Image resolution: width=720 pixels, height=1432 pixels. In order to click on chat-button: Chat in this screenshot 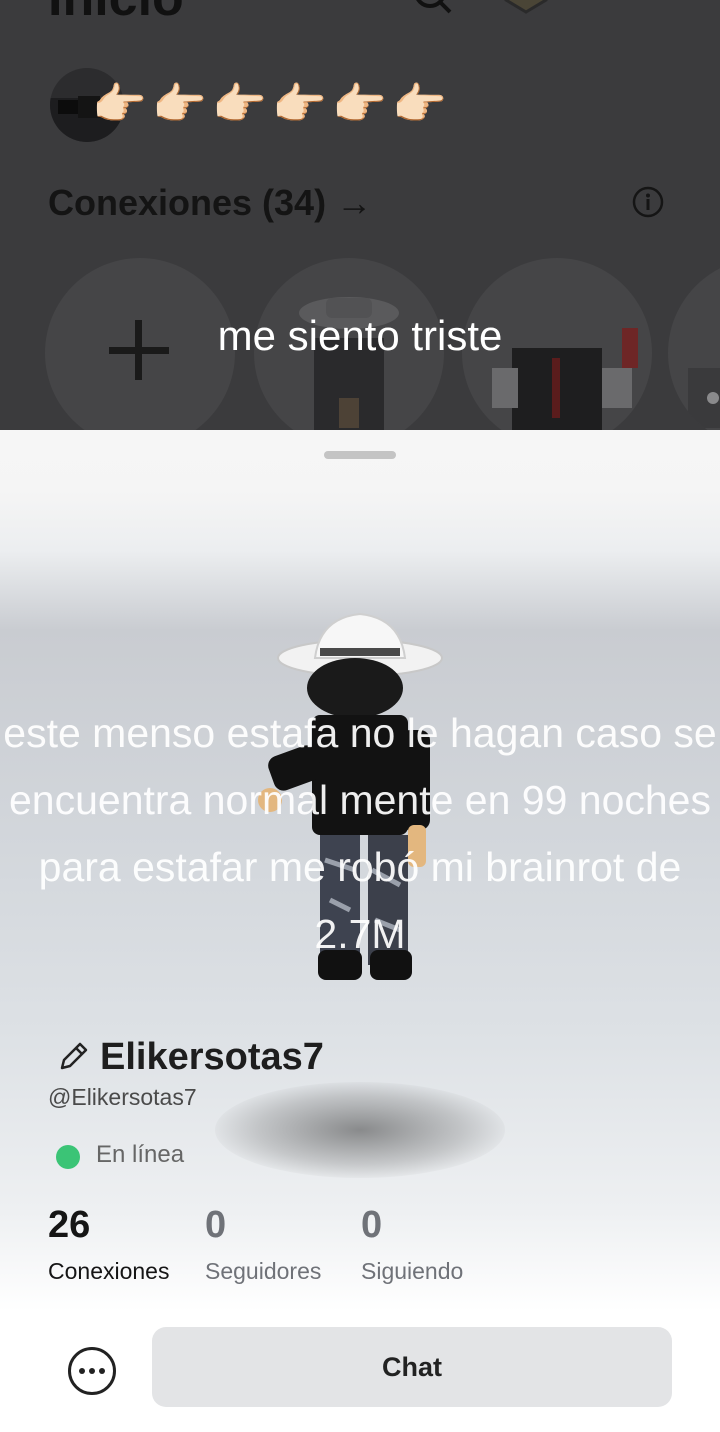, I will do `click(412, 1367)`.